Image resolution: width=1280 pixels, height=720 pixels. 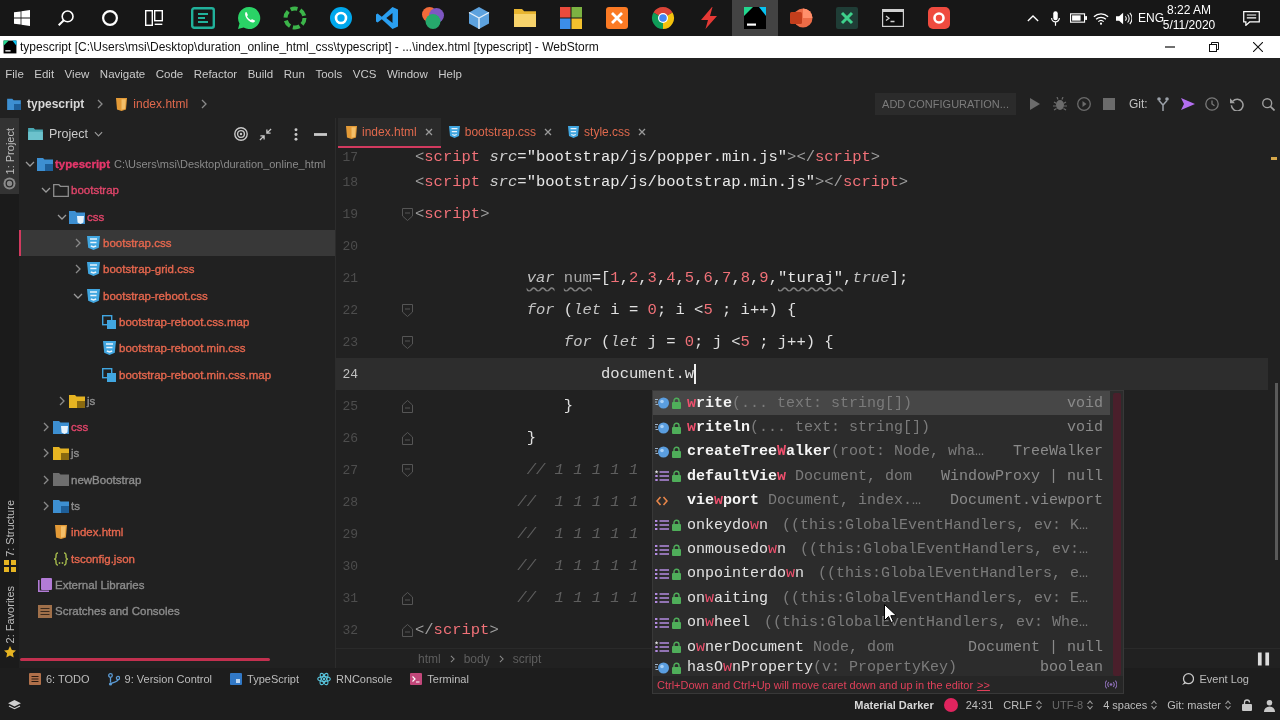 I want to click on pause-icon, so click(x=1263, y=658).